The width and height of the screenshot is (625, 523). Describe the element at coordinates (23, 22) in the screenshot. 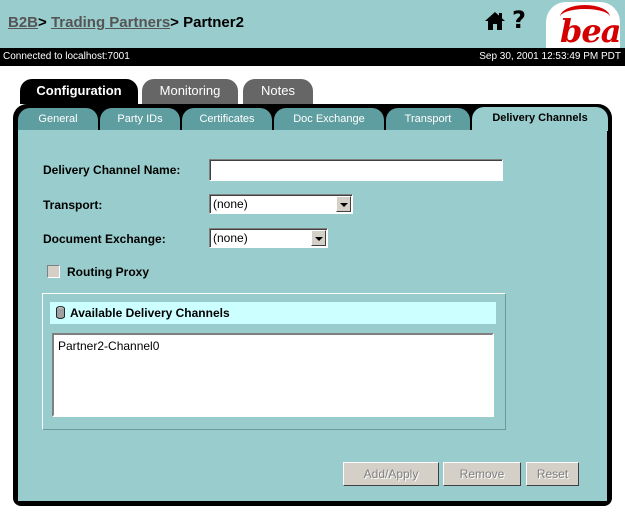

I see `breadcrumb-b2b: B2B` at that location.